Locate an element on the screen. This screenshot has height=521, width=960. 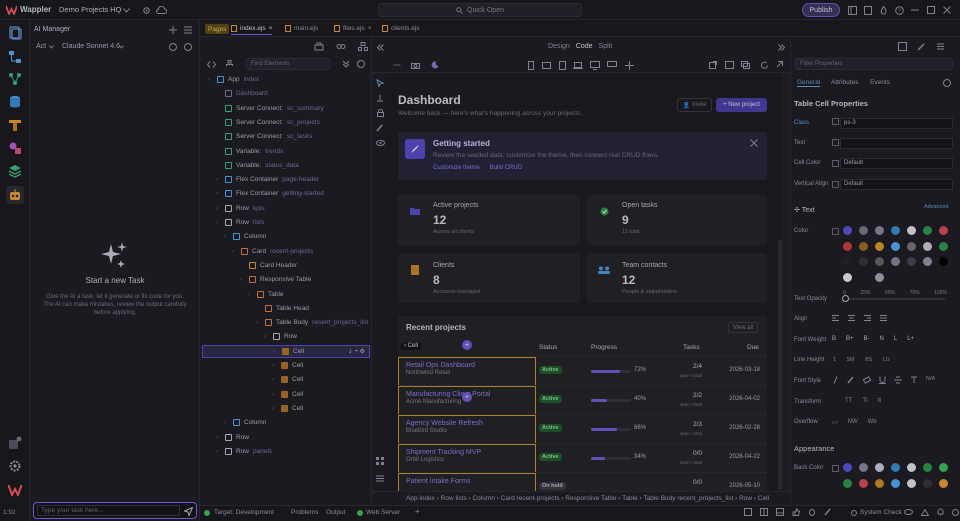
maximize-icon is located at coordinates (931, 10).